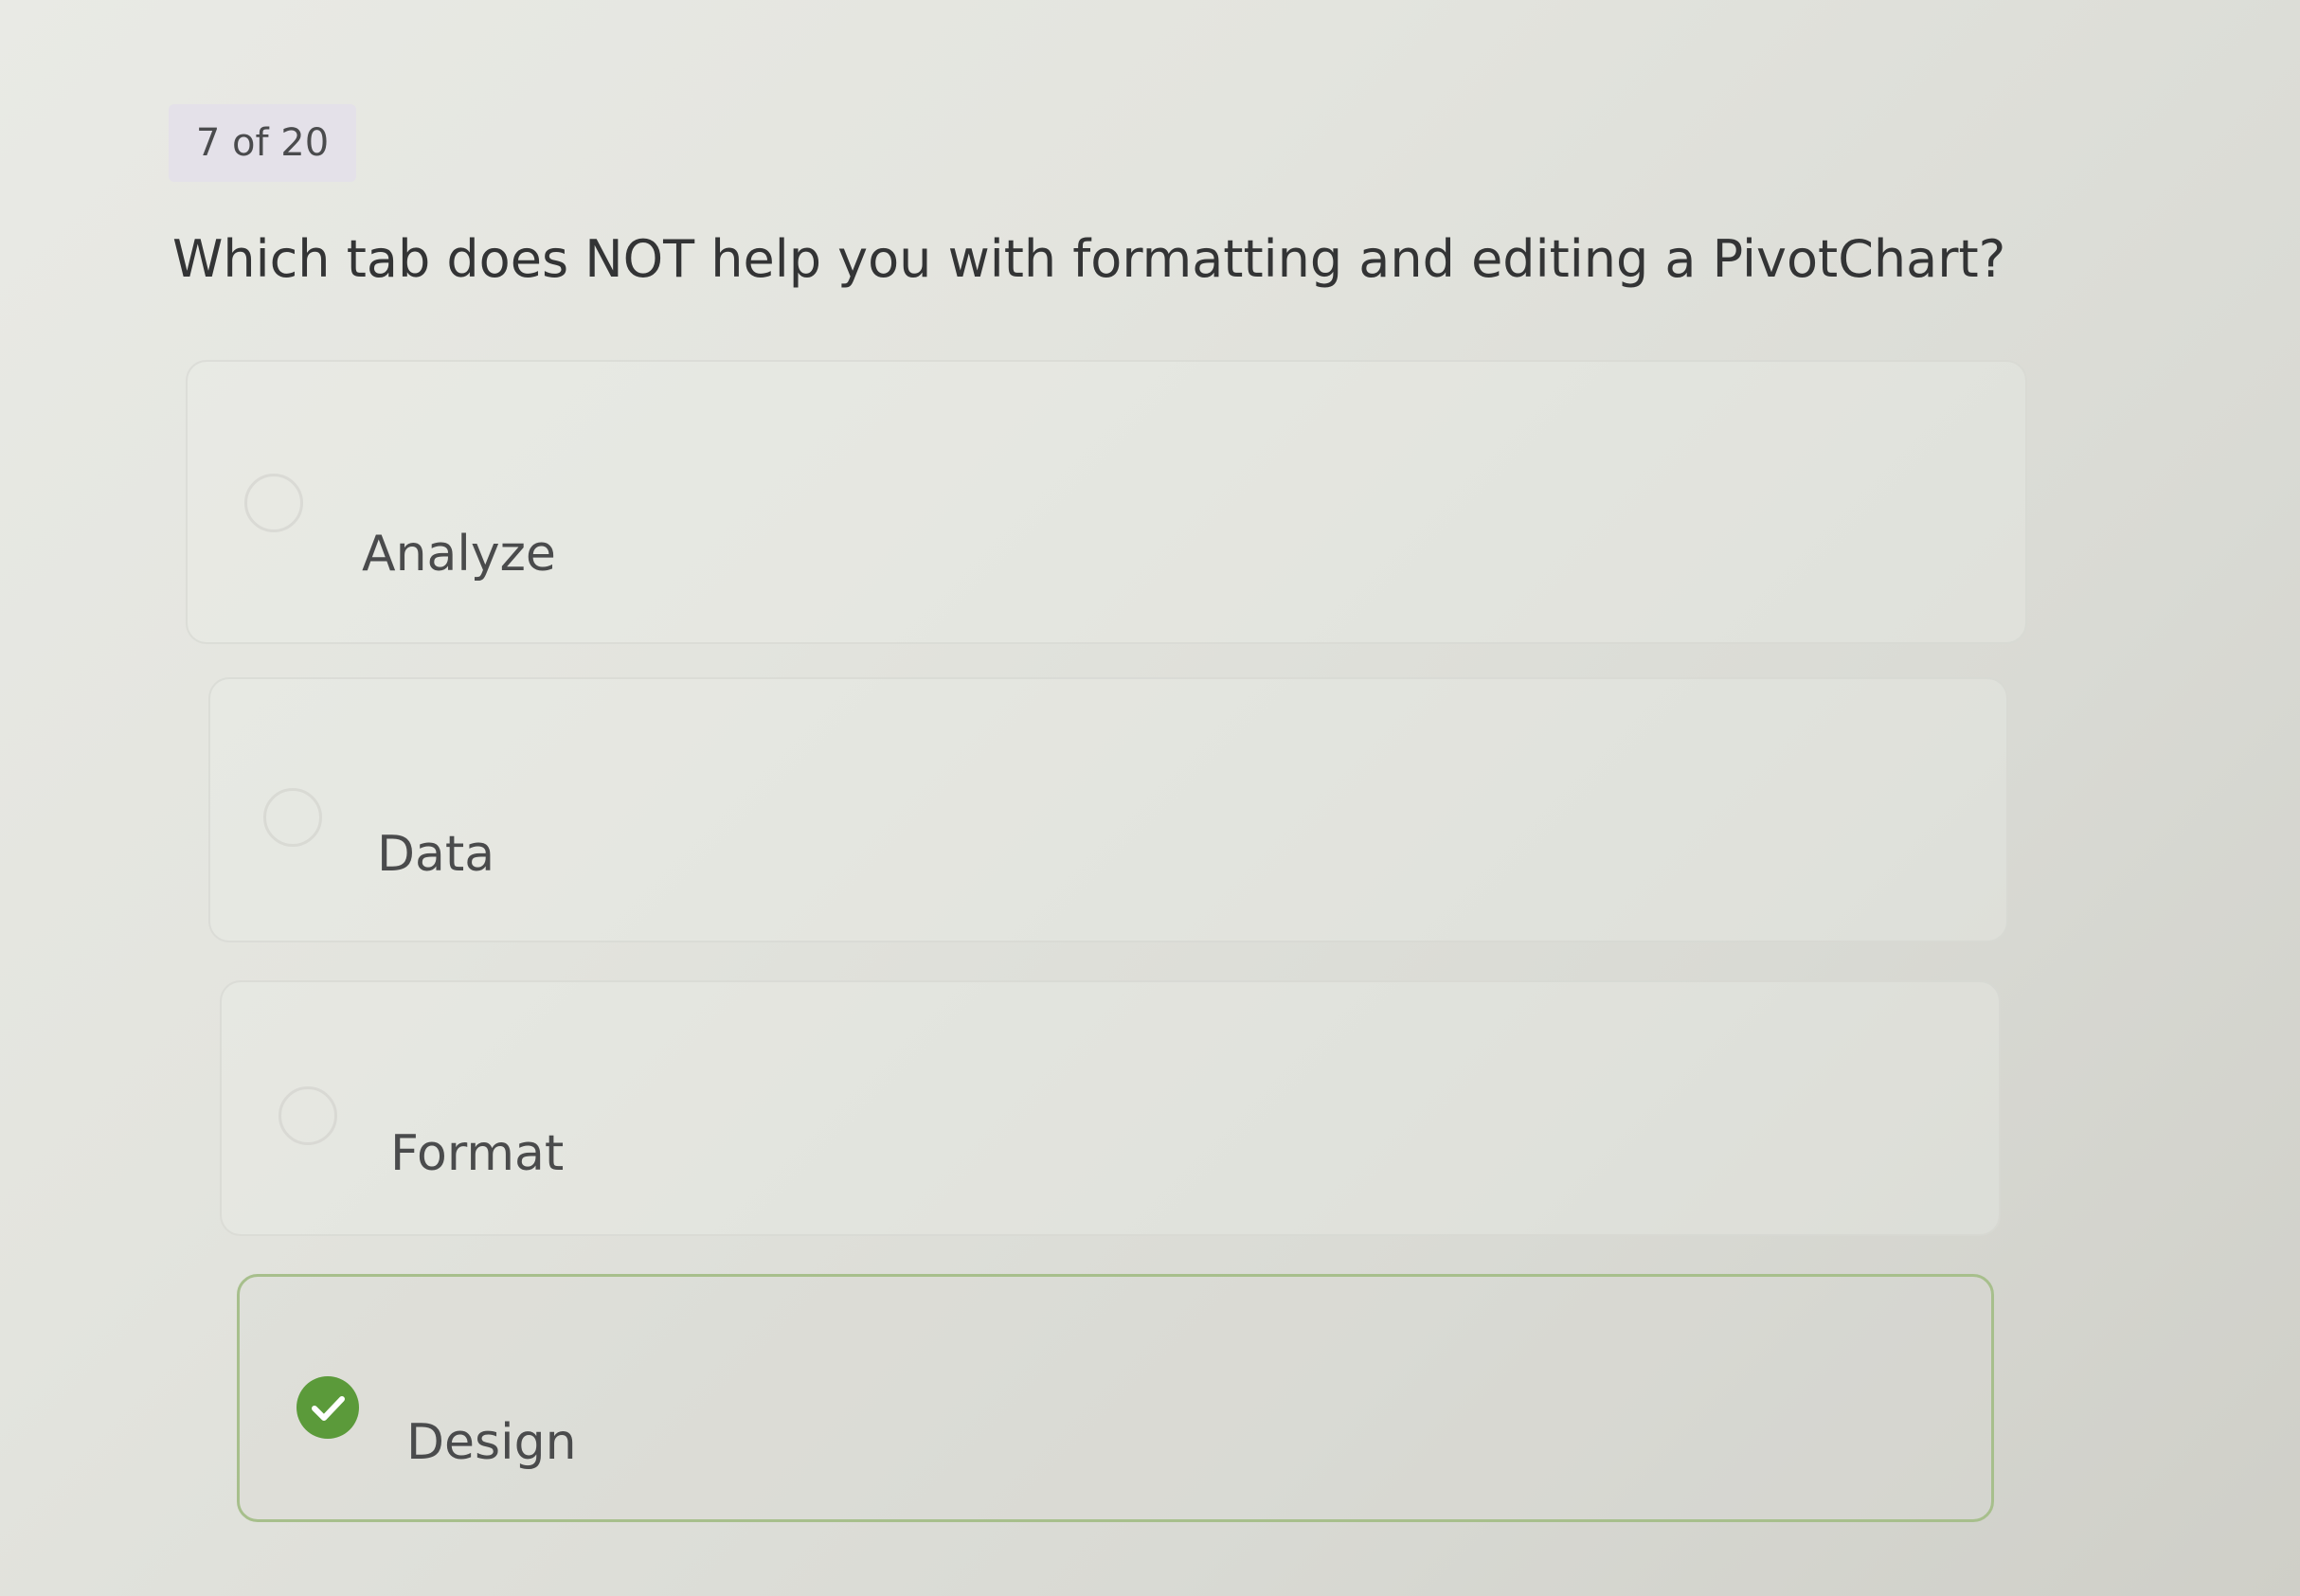 Image resolution: width=2300 pixels, height=1596 pixels. Describe the element at coordinates (492, 1443) in the screenshot. I see `answer-option-label: Design` at that location.